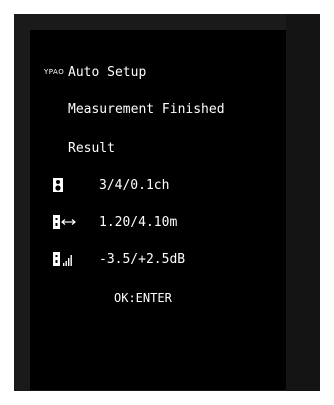 Image resolution: width=334 pixels, height=405 pixels. What do you see at coordinates (91, 148) in the screenshot?
I see `result-heading: Result` at bounding box center [91, 148].